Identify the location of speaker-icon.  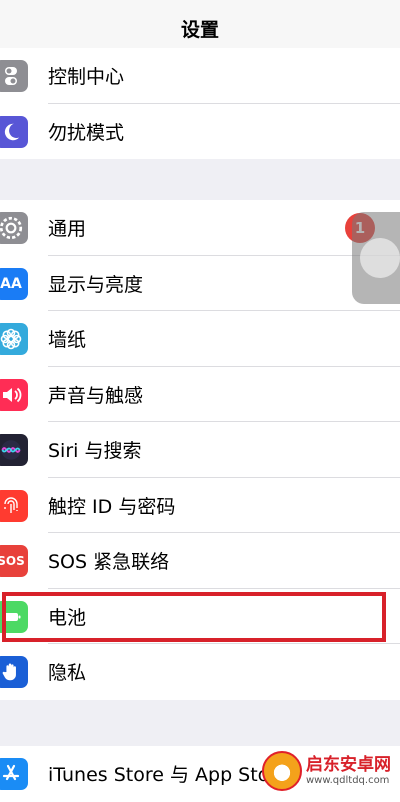
(14, 394).